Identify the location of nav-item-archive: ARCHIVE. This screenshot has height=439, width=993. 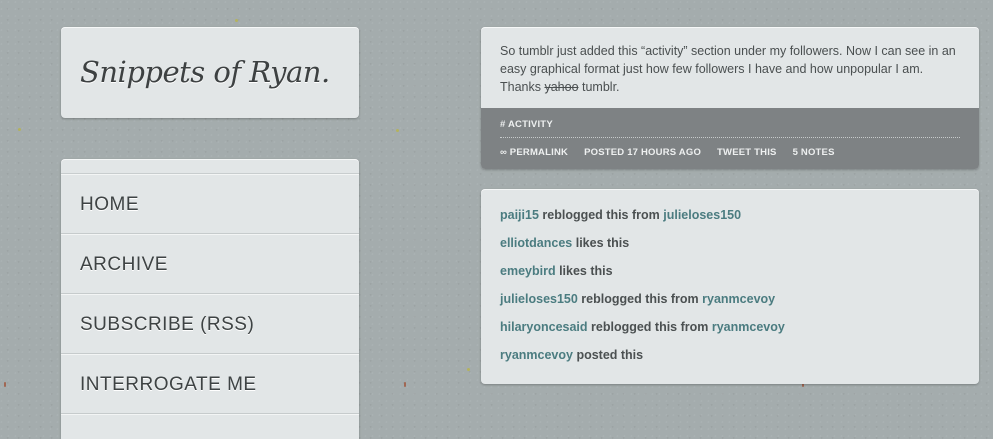
(210, 264).